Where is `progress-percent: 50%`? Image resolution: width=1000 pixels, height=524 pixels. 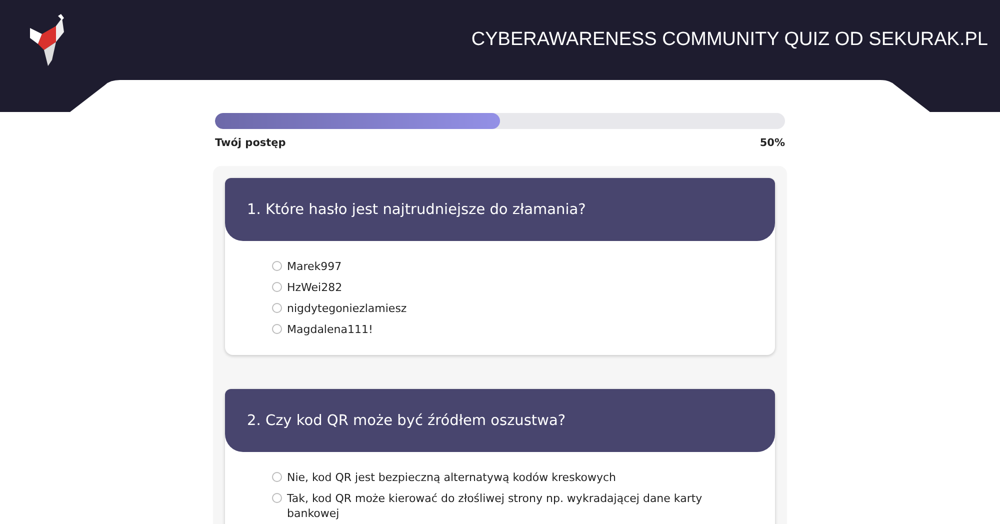 progress-percent: 50% is located at coordinates (772, 143).